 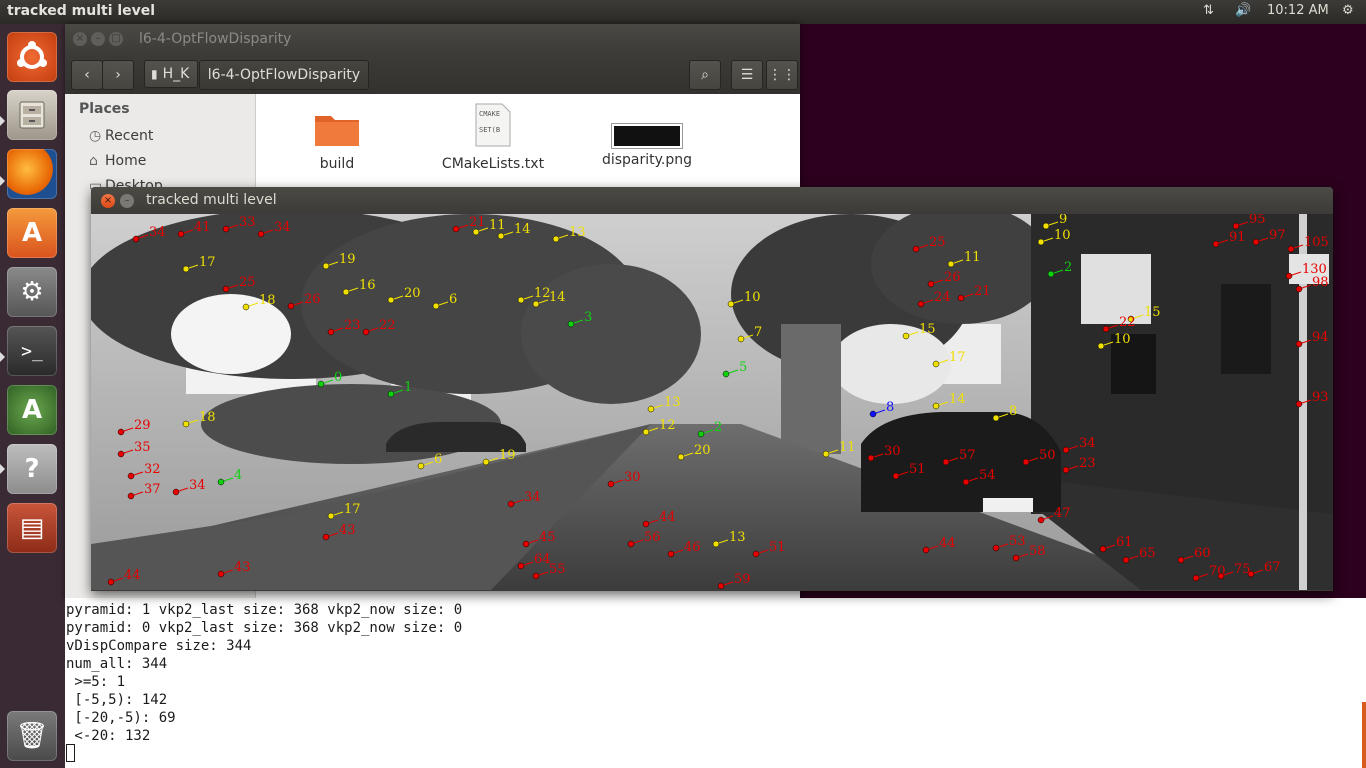 What do you see at coordinates (32, 351) in the screenshot?
I see `terminal-icon: >_` at bounding box center [32, 351].